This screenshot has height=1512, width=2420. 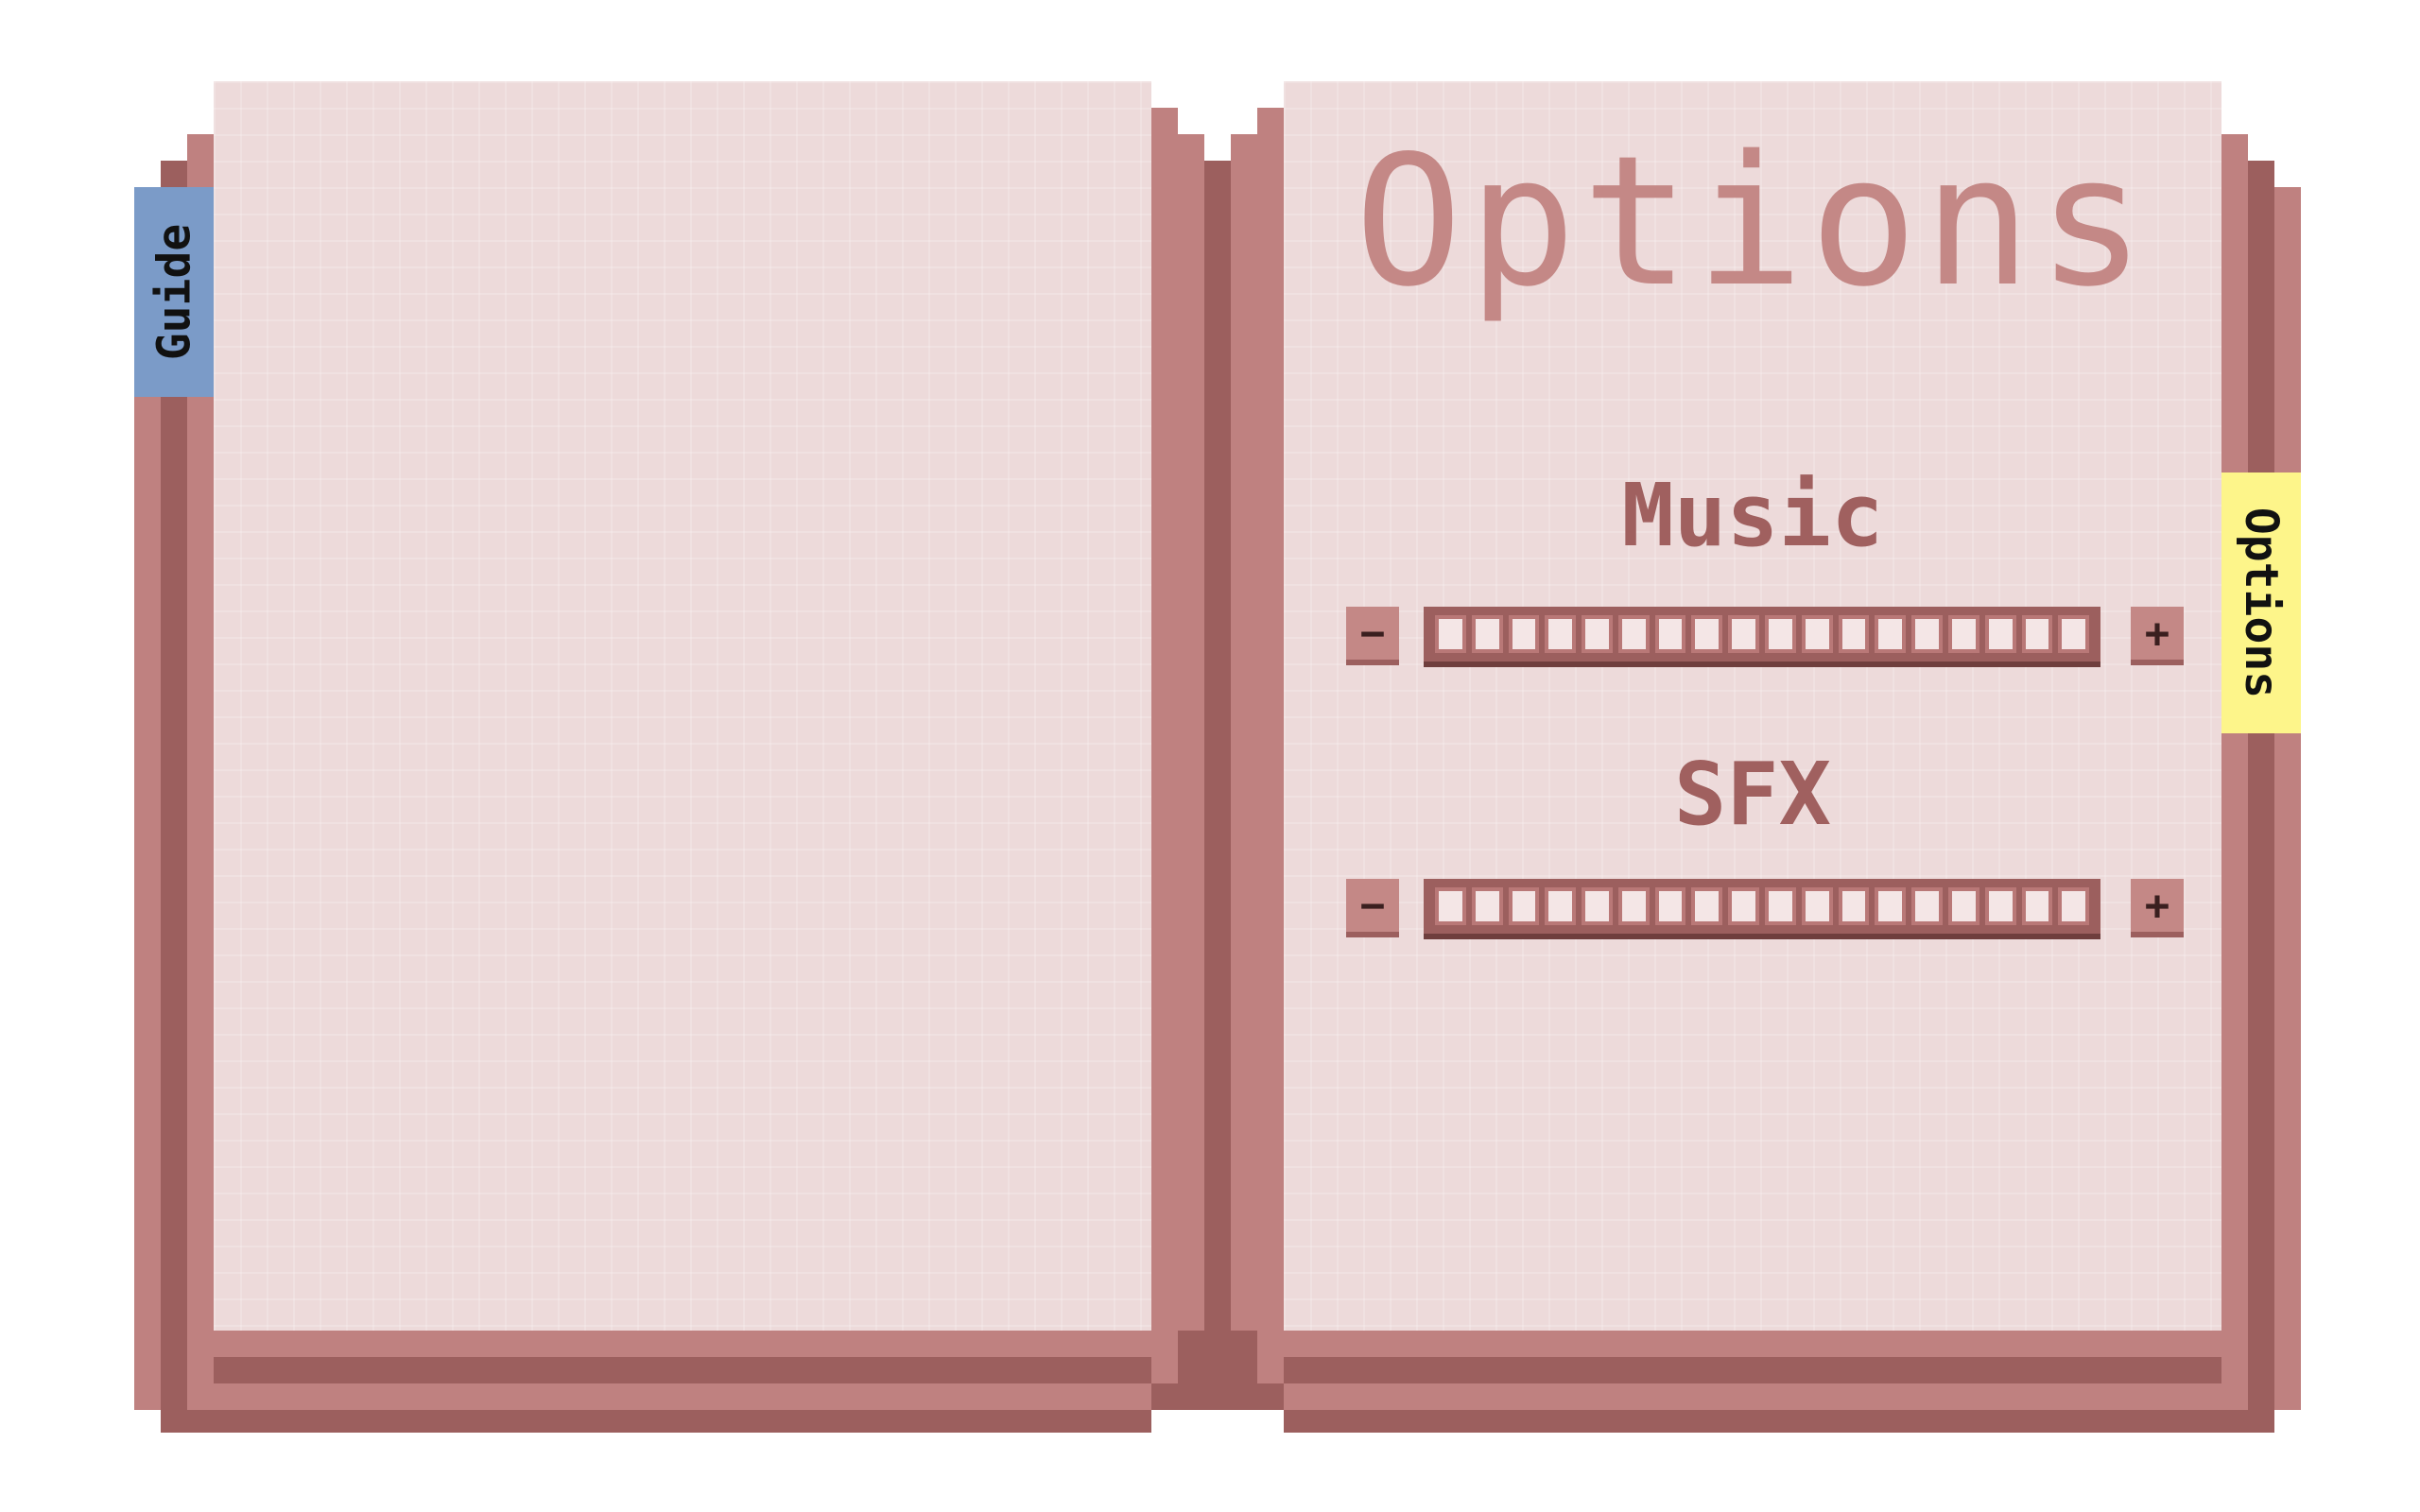 What do you see at coordinates (2261, 797) in the screenshot?
I see `right-cover-edge-dark` at bounding box center [2261, 797].